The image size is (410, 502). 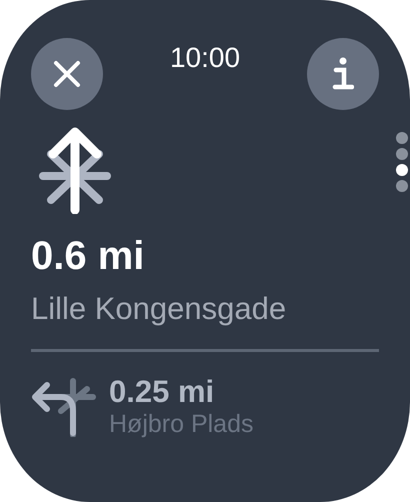 What do you see at coordinates (67, 74) in the screenshot?
I see `close-icon` at bounding box center [67, 74].